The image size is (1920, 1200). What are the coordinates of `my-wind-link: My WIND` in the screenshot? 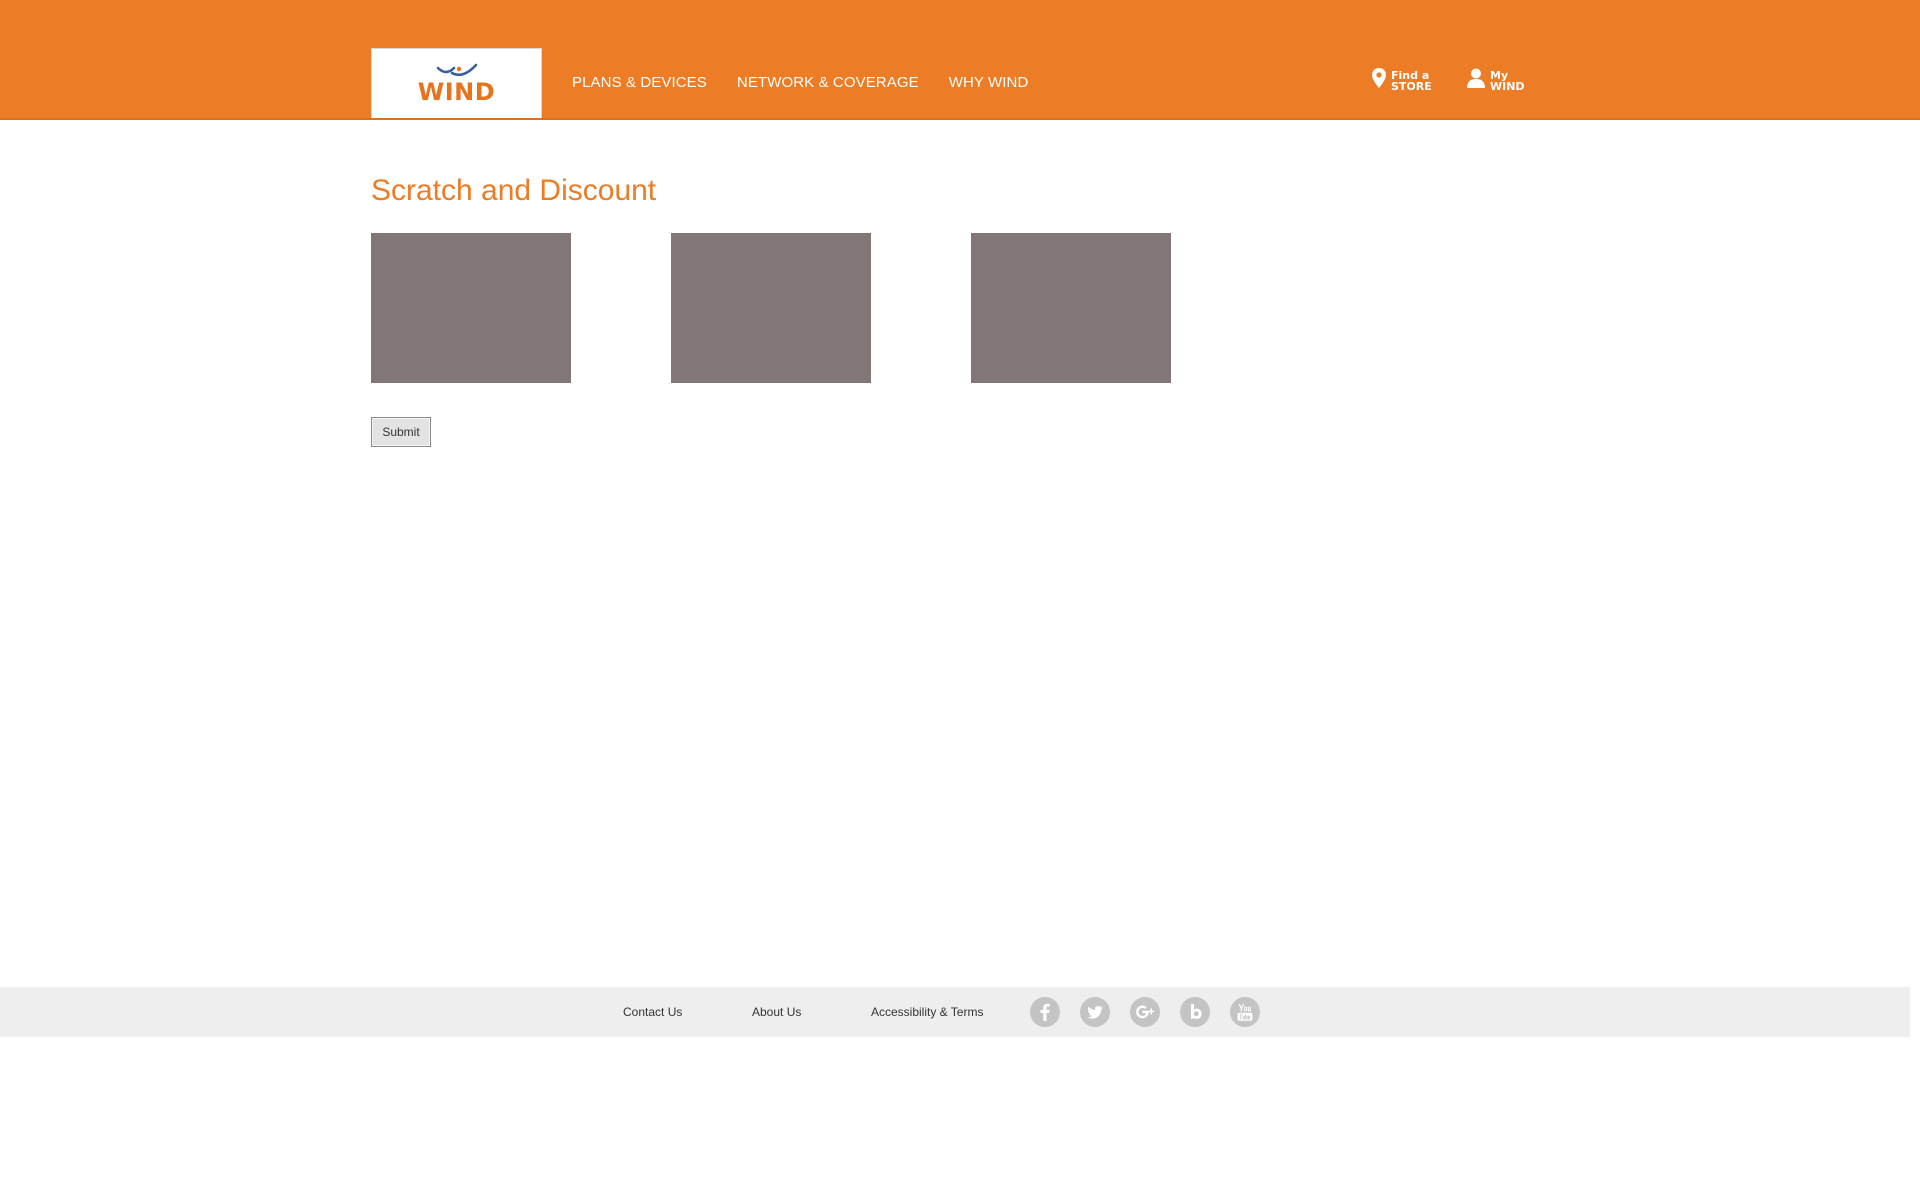 It's located at (1496, 80).